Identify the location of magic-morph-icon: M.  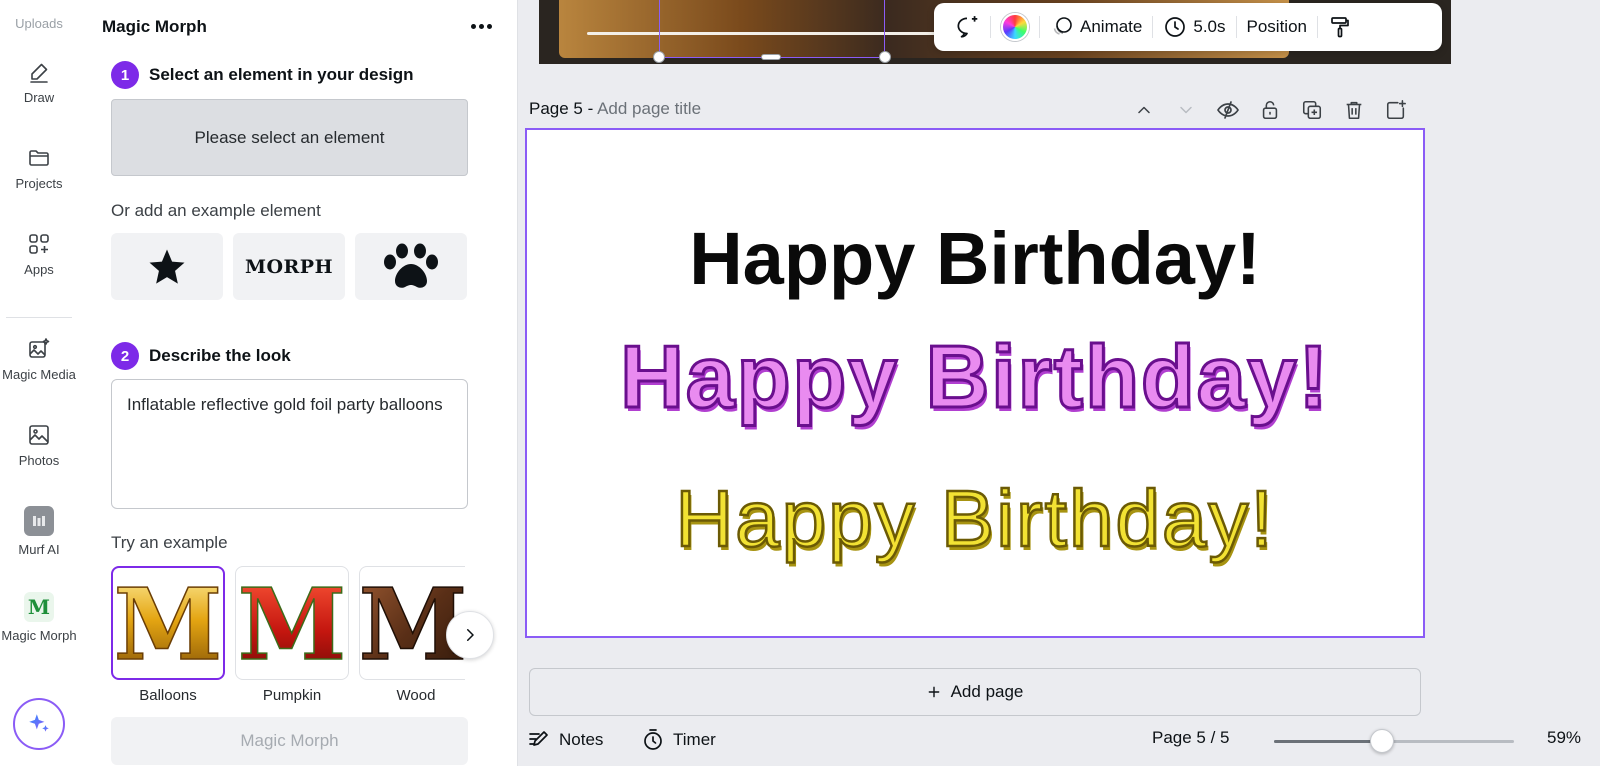
(39, 607).